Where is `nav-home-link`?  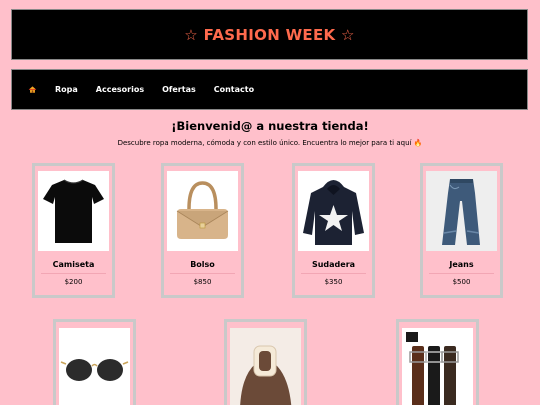
nav-home-link is located at coordinates (32, 89).